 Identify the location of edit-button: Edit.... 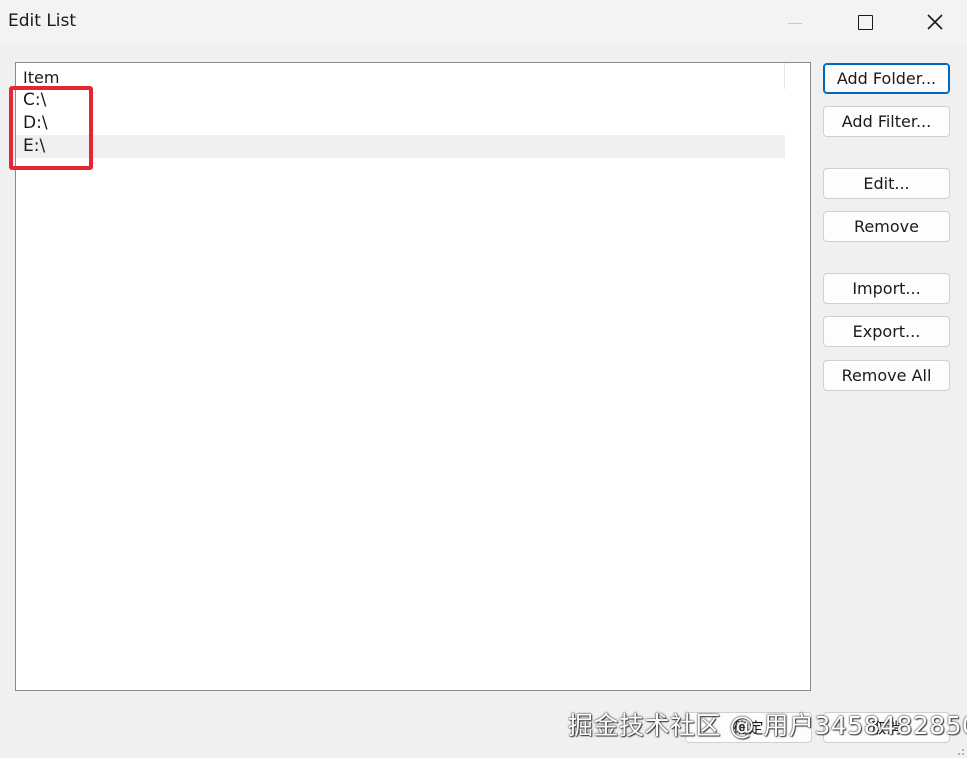
(886, 183).